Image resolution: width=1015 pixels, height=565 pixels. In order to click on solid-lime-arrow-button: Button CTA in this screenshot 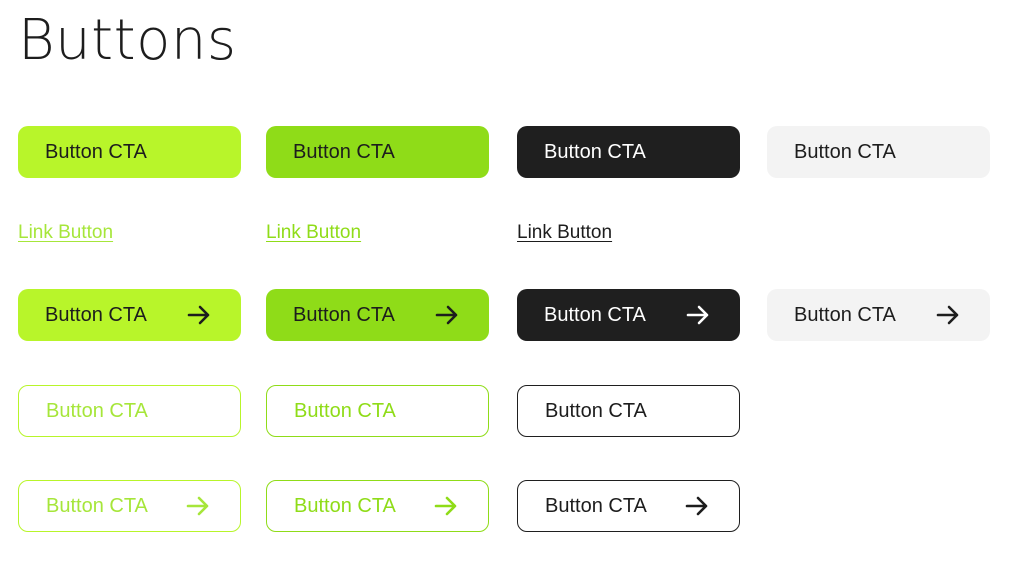, I will do `click(129, 315)`.